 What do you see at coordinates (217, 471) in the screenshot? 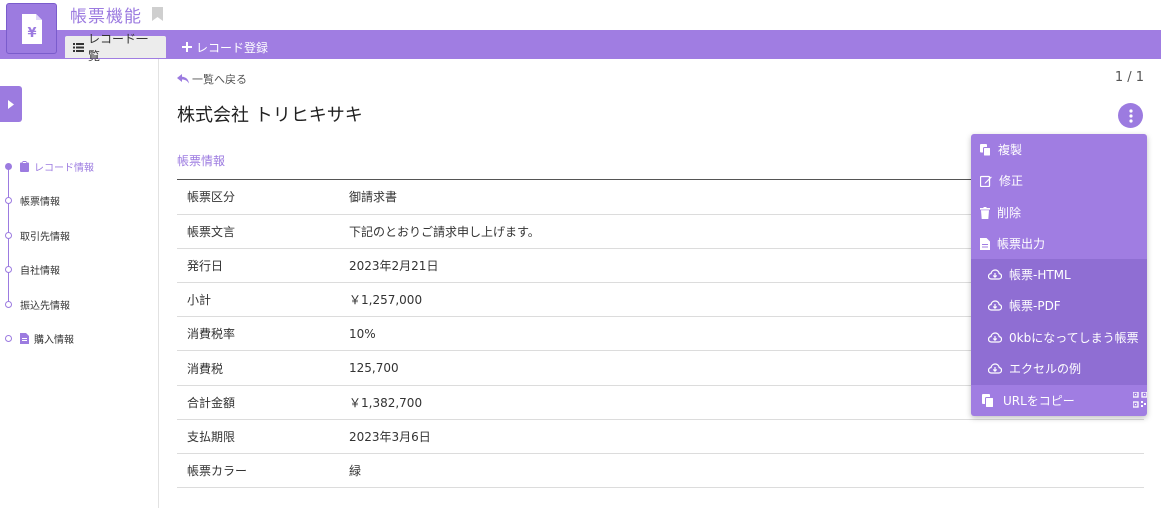
I see `field-label: 帳票カラー` at bounding box center [217, 471].